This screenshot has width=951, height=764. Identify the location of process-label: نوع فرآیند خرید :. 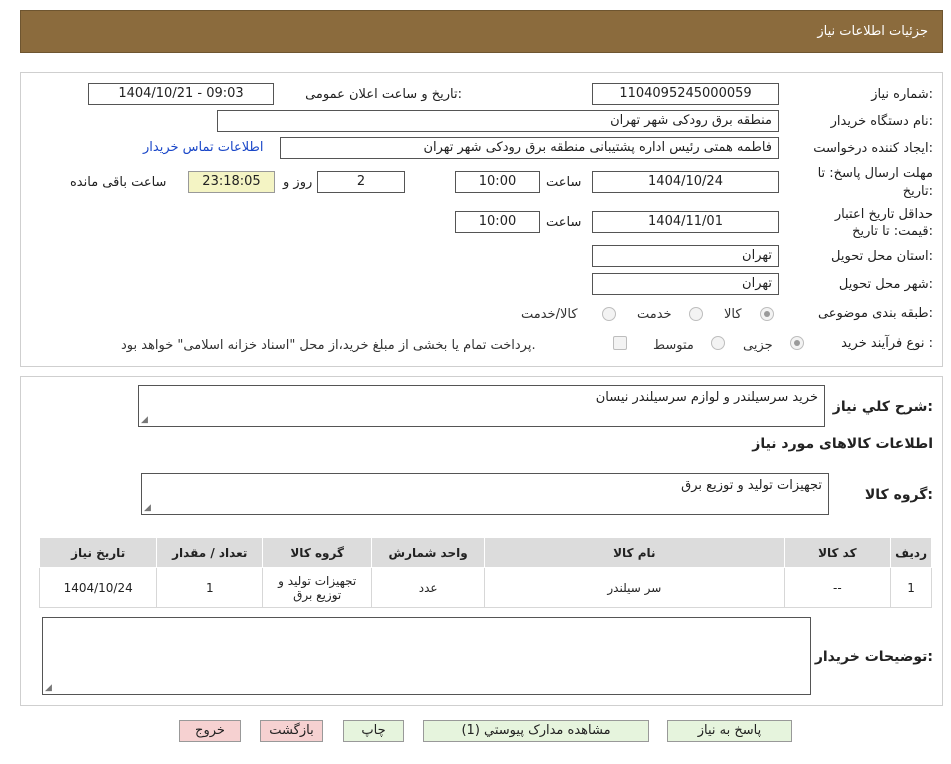
(887, 343).